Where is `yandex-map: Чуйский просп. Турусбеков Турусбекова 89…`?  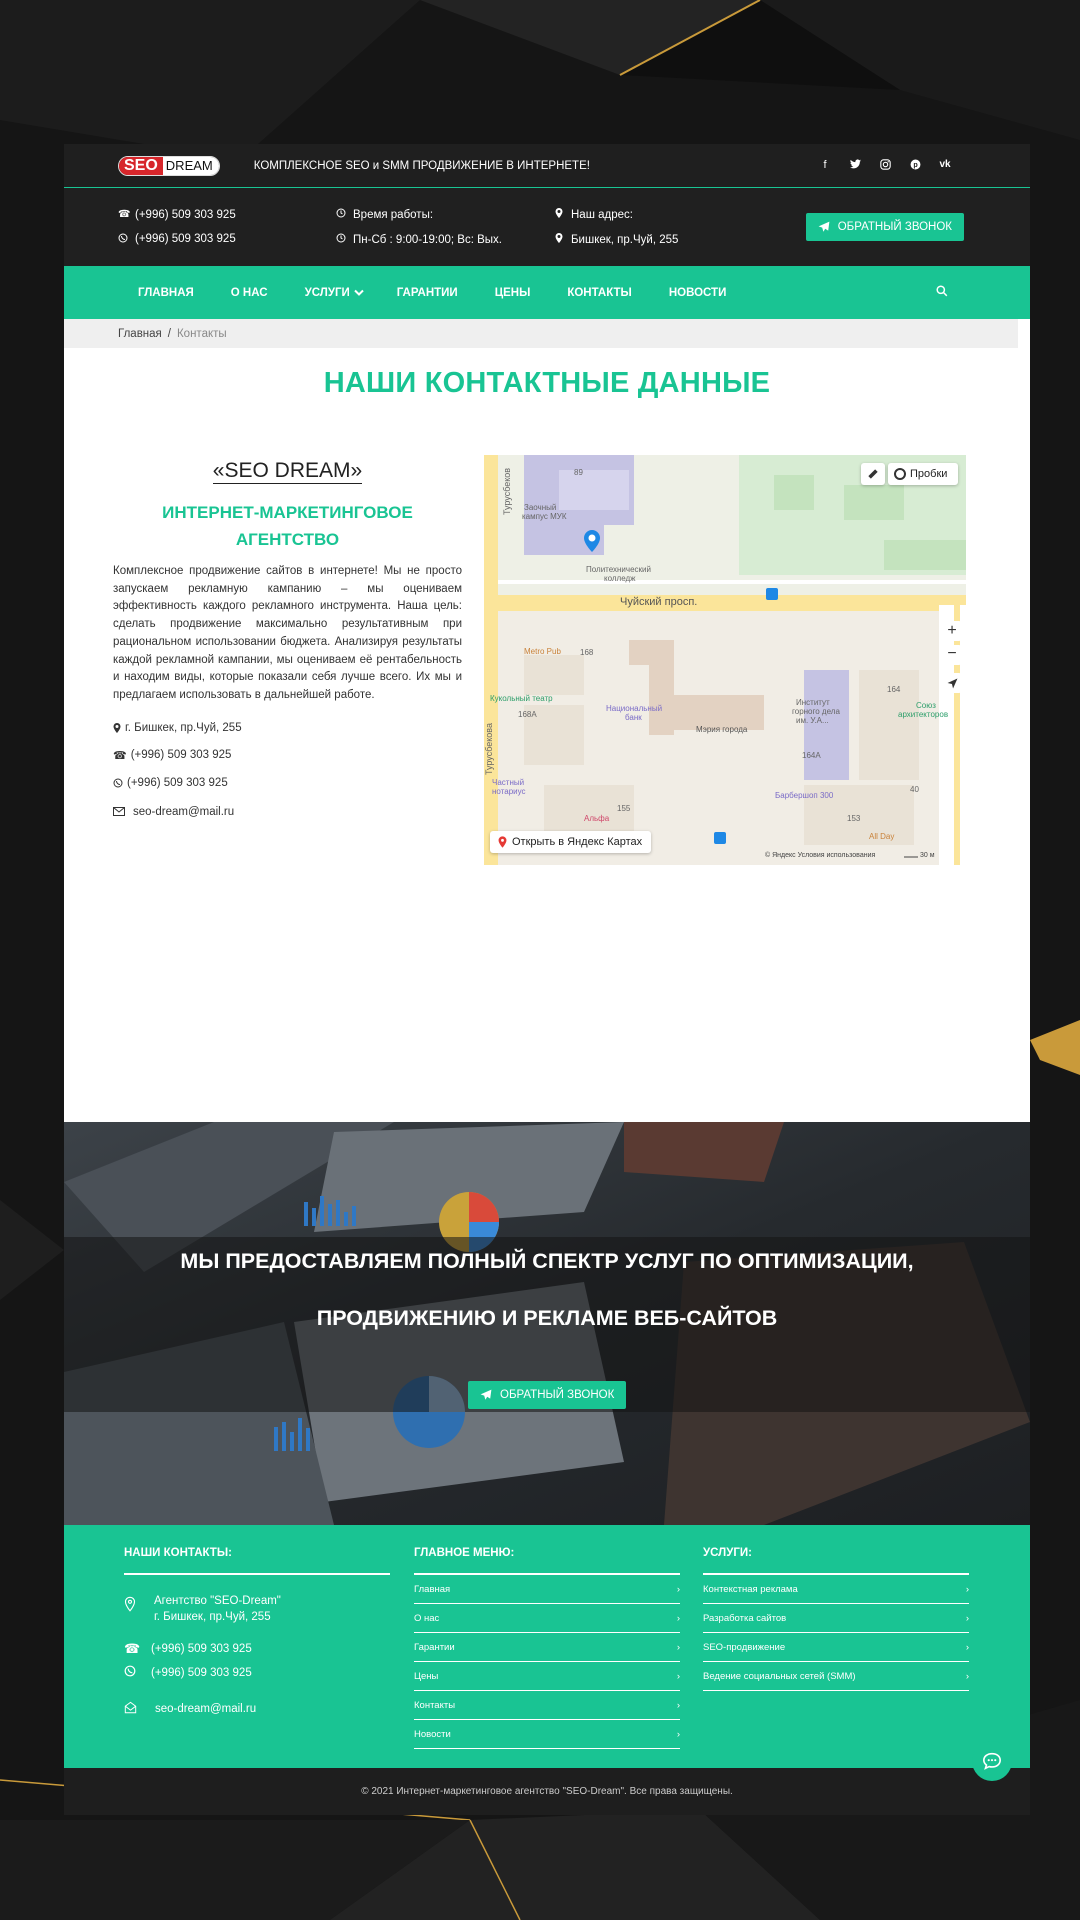 yandex-map: Чуйский просп. Турусбеков Турусбекова 89… is located at coordinates (725, 660).